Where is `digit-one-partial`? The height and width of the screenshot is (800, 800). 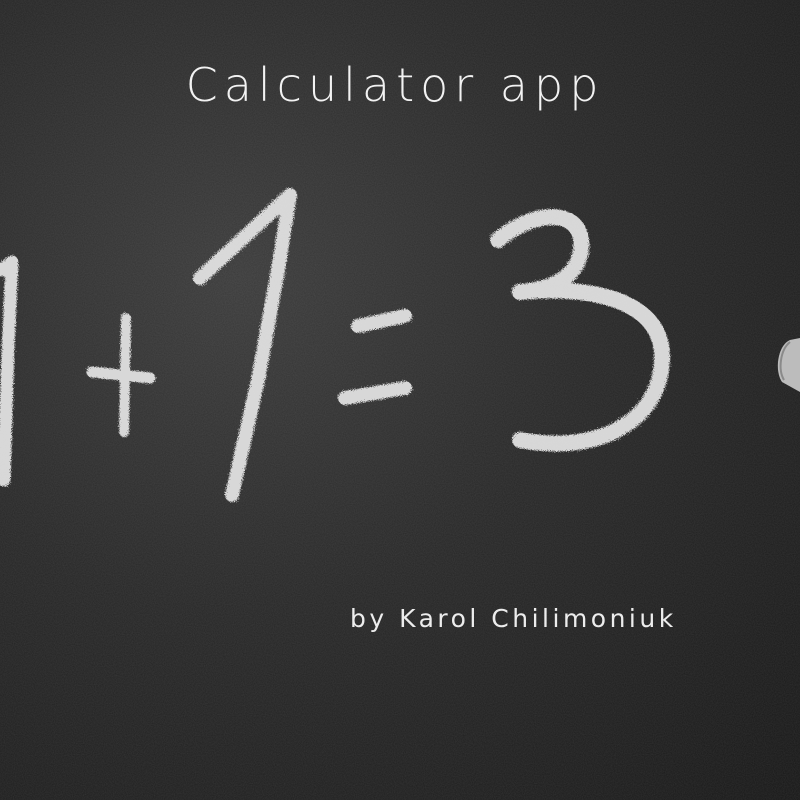
digit-one-partial is located at coordinates (9, 371).